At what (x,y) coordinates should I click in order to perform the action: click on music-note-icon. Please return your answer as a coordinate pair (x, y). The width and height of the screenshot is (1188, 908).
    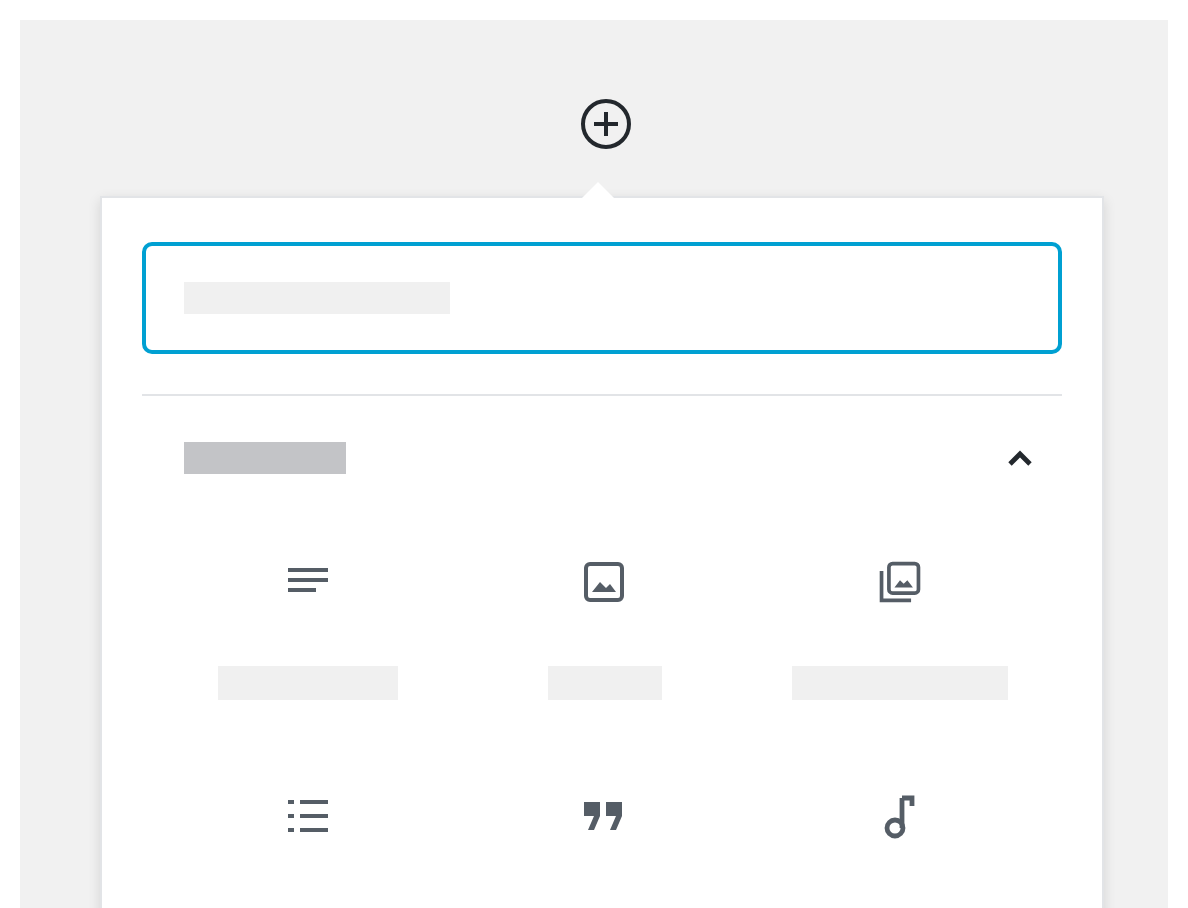
    Looking at the image, I should click on (900, 816).